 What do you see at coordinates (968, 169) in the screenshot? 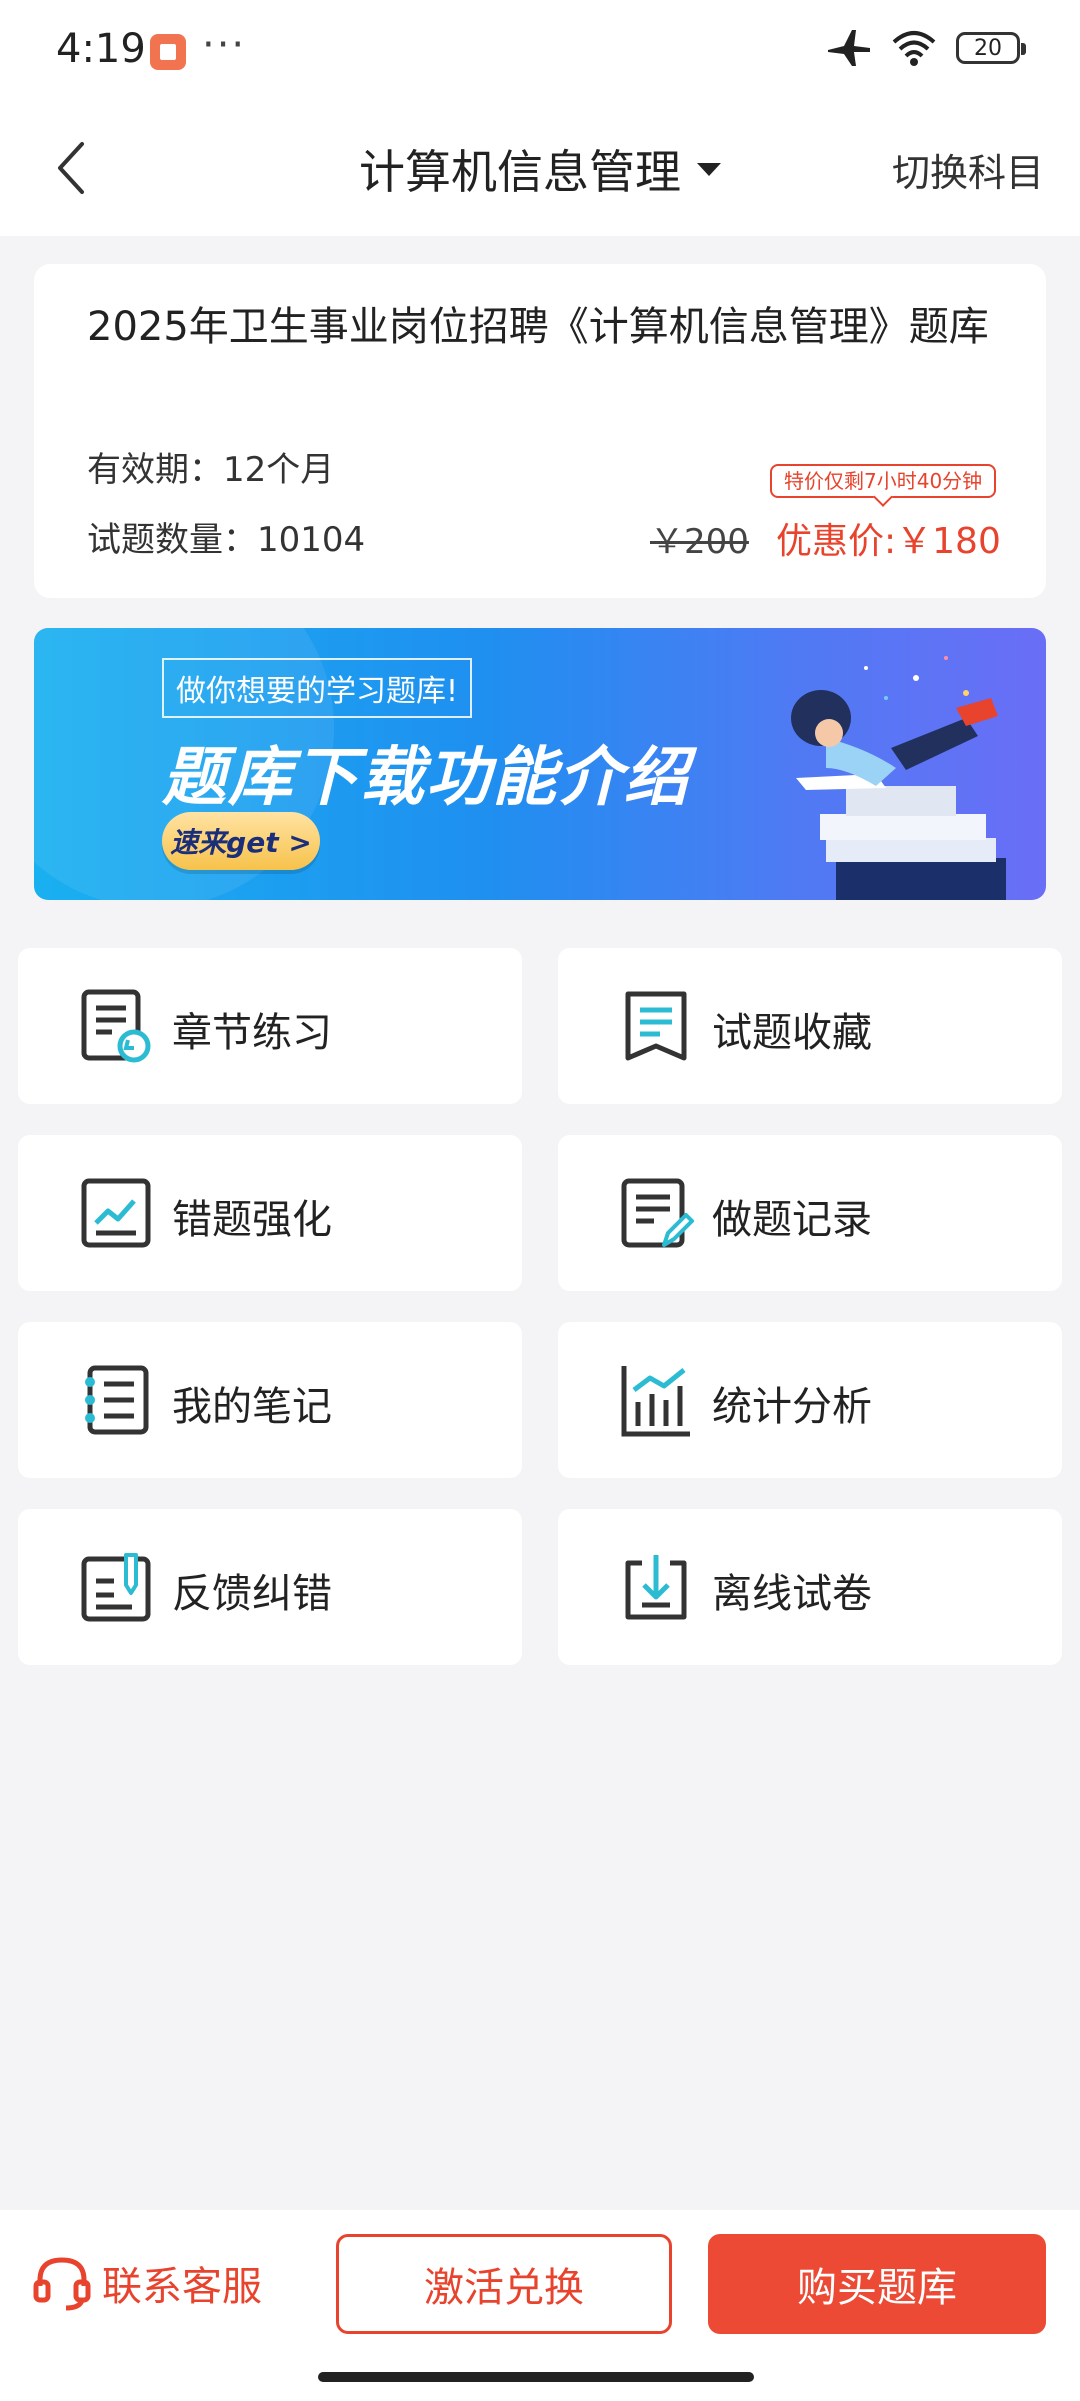
I see `switch-subject-button: 切换科目` at bounding box center [968, 169].